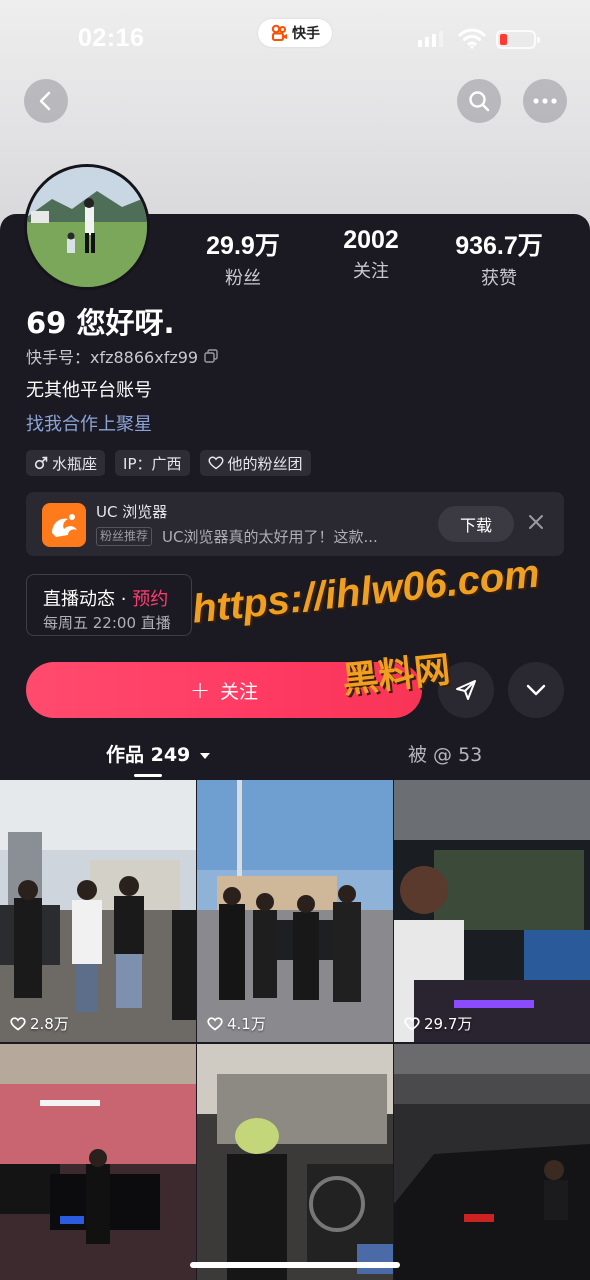  I want to click on ad-banner: UC 浏览器 粉丝推荐 UC浏览器真的太好用了！这款... 下载, so click(295, 524).